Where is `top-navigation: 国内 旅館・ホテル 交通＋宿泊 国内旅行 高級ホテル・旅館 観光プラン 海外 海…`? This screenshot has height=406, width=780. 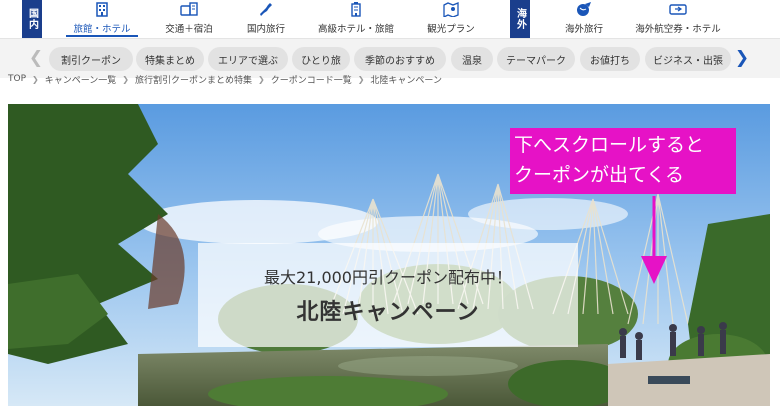 top-navigation: 国内 旅館・ホテル 交通＋宿泊 国内旅行 高級ホテル・旅館 観光プラン 海外 海… is located at coordinates (390, 19).